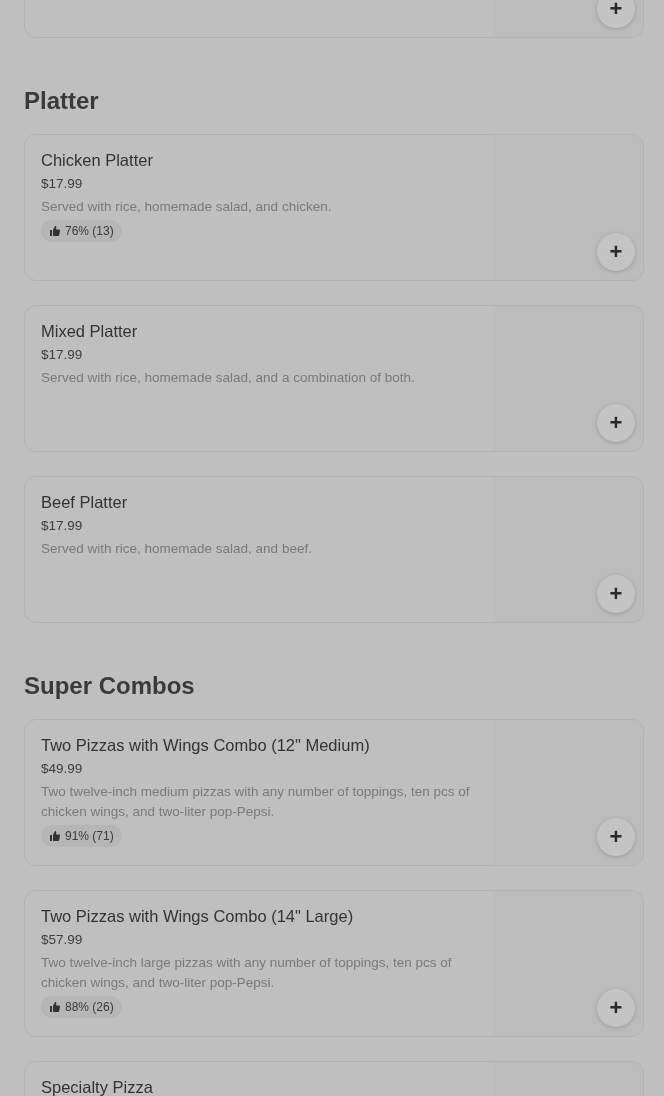 The image size is (664, 1096). I want to click on item-name: Mixed Platter, so click(90, 331).